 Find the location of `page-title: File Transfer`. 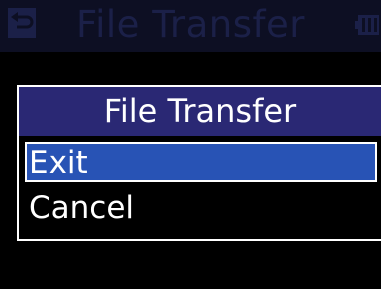

page-title: File Transfer is located at coordinates (190, 24).